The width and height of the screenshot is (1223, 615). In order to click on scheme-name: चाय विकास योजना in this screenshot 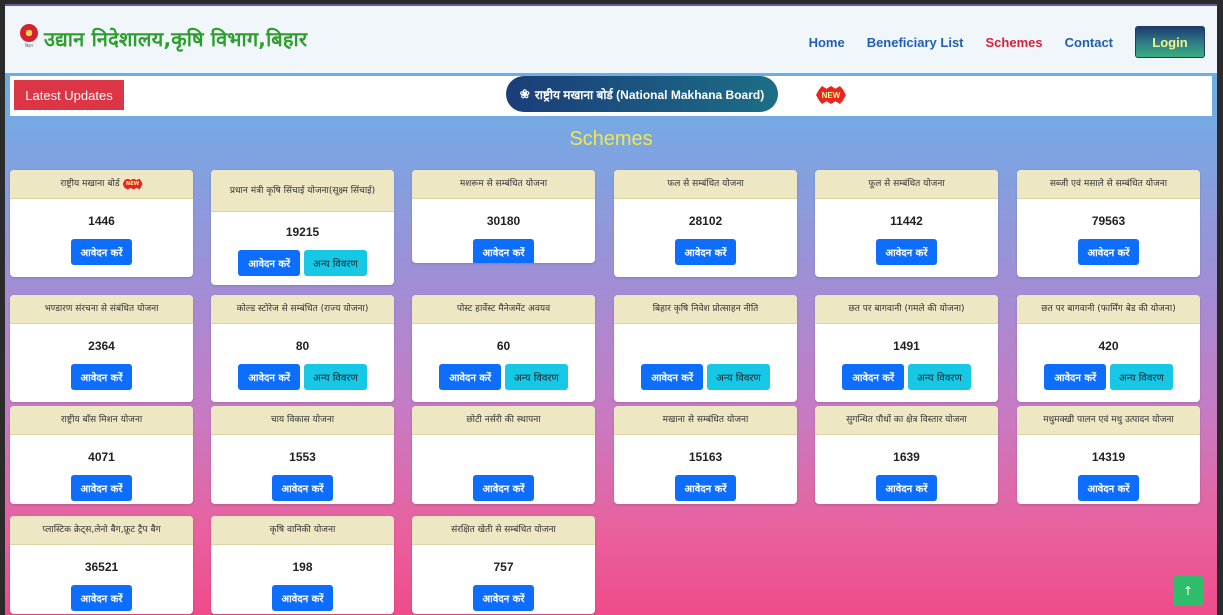, I will do `click(302, 420)`.